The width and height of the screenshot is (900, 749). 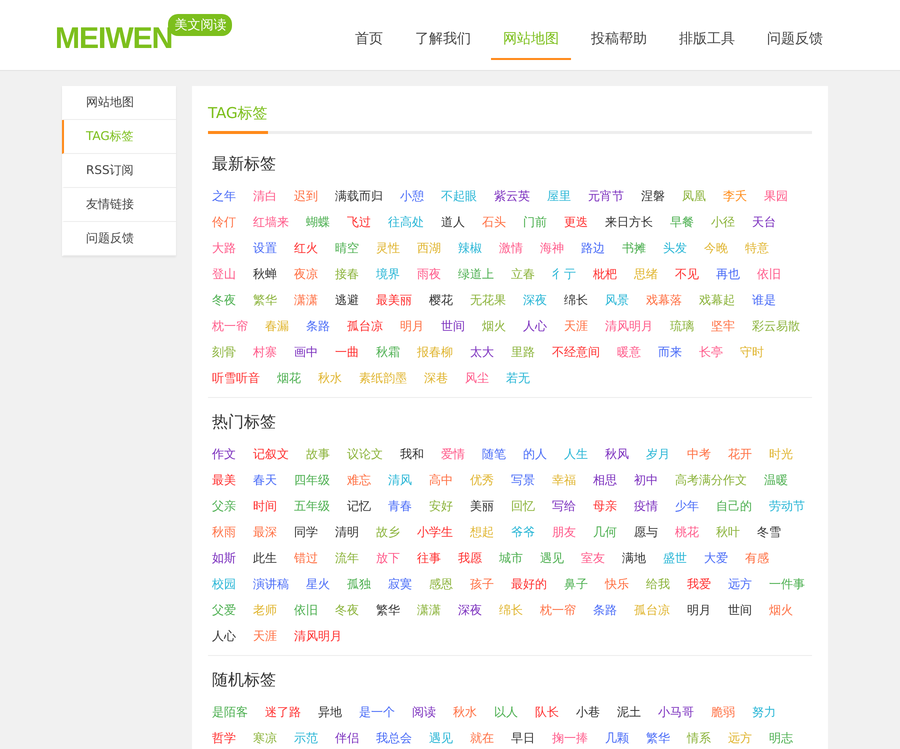 I want to click on tag-link: 清白, so click(x=265, y=196).